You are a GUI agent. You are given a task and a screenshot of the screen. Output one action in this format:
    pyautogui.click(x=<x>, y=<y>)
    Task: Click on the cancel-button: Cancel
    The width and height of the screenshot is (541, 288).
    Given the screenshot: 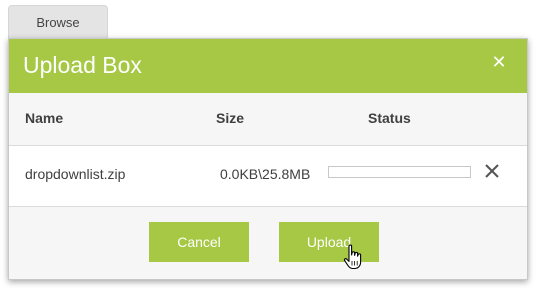 What is the action you would take?
    pyautogui.click(x=199, y=242)
    